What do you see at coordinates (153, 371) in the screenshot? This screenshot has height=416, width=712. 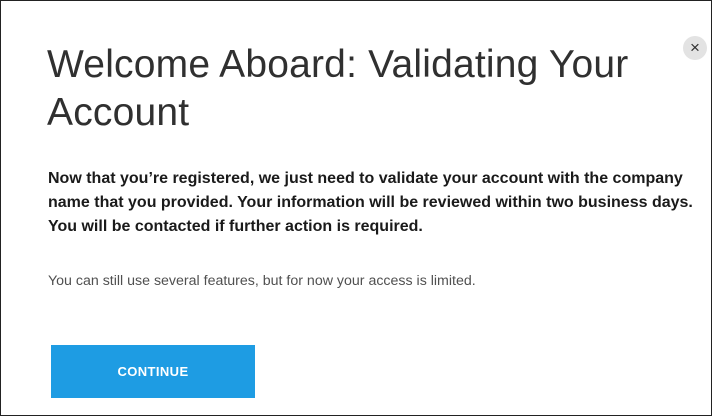 I see `continue-button: CONTINUE` at bounding box center [153, 371].